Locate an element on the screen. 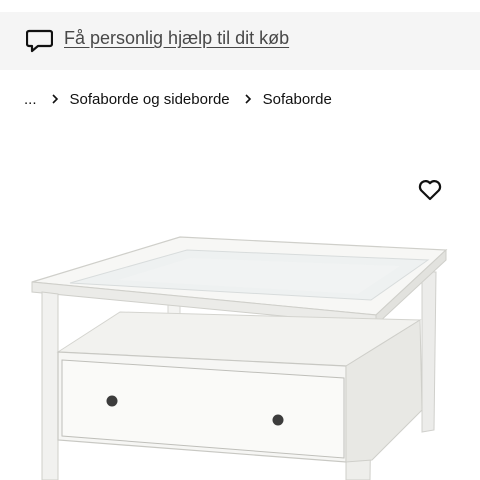 The height and width of the screenshot is (480, 480). breadcrumb-item-sofaborde-og-sideborde: Sofaborde og sideborde is located at coordinates (150, 99).